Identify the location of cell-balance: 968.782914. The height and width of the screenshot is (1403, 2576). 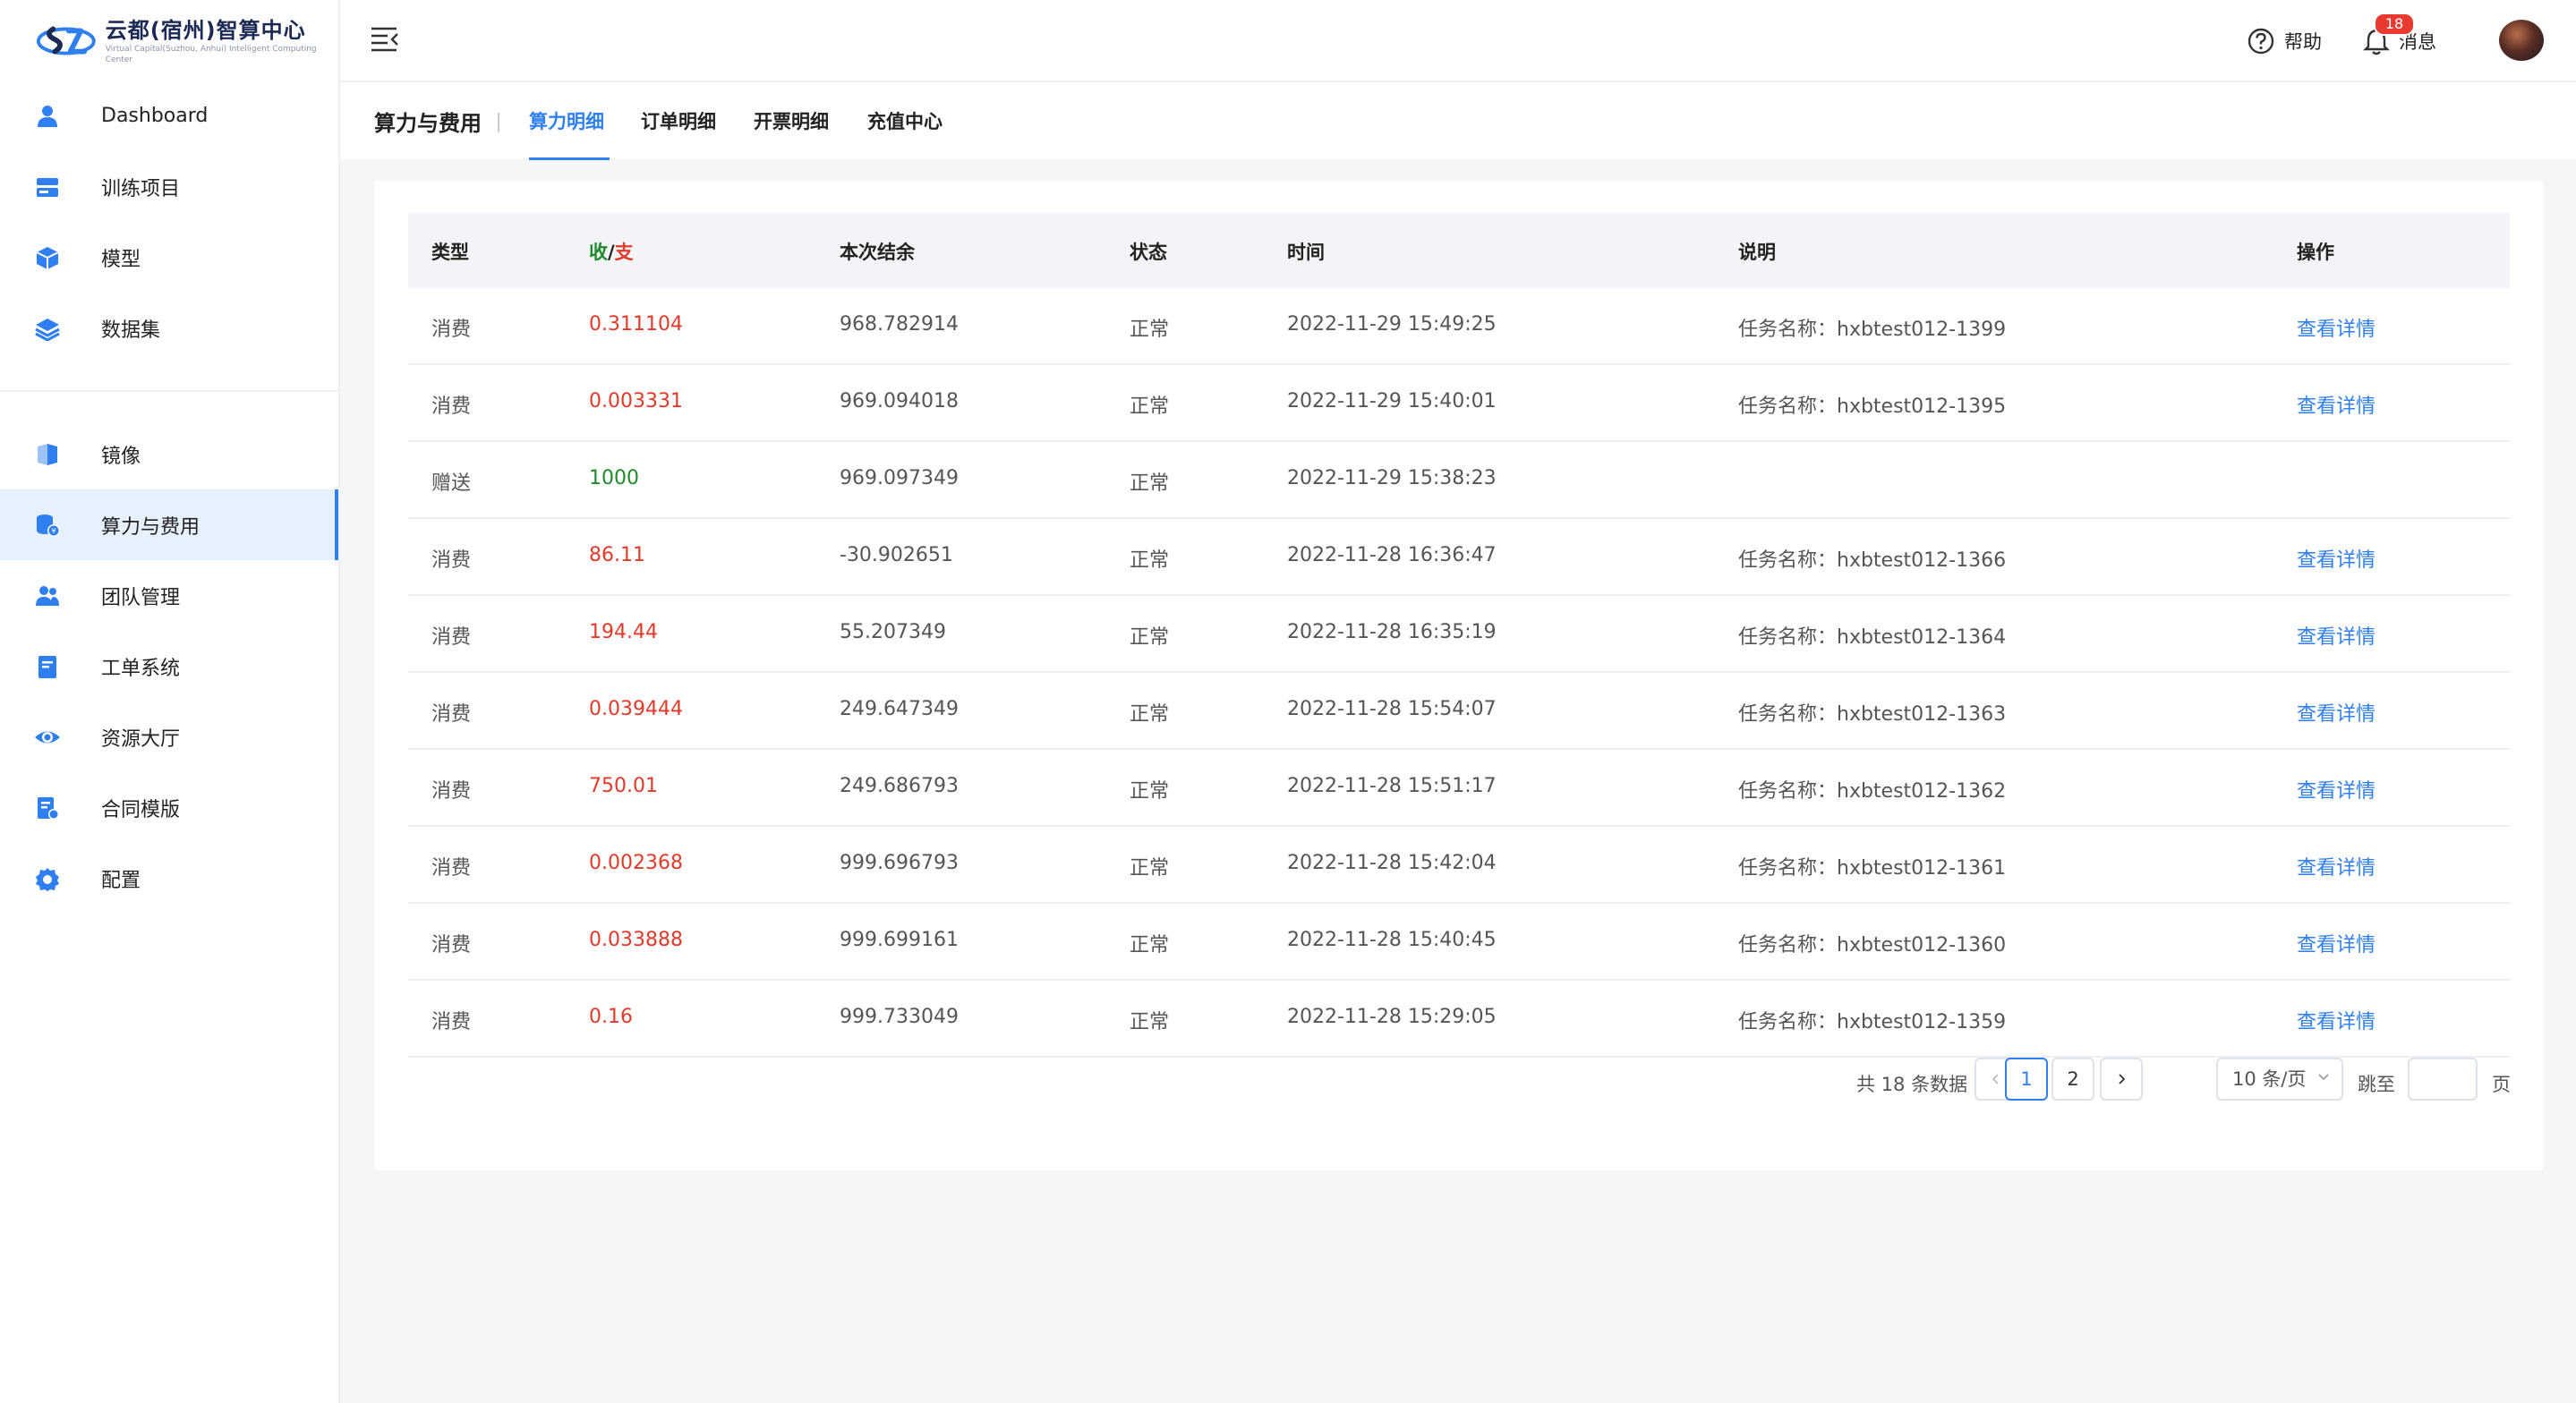
(899, 324).